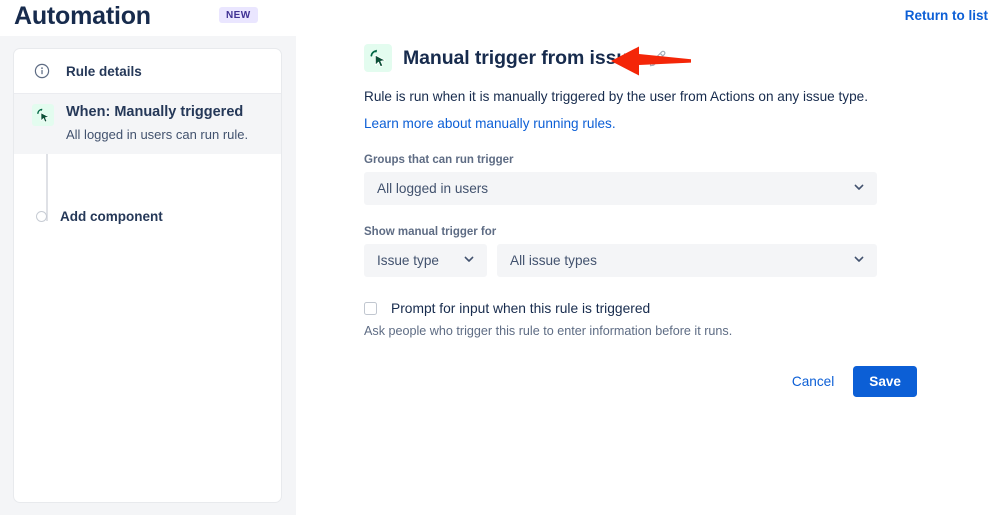 Image resolution: width=999 pixels, height=515 pixels. Describe the element at coordinates (553, 260) in the screenshot. I see `trigger-scope-select-value: All issue types` at that location.